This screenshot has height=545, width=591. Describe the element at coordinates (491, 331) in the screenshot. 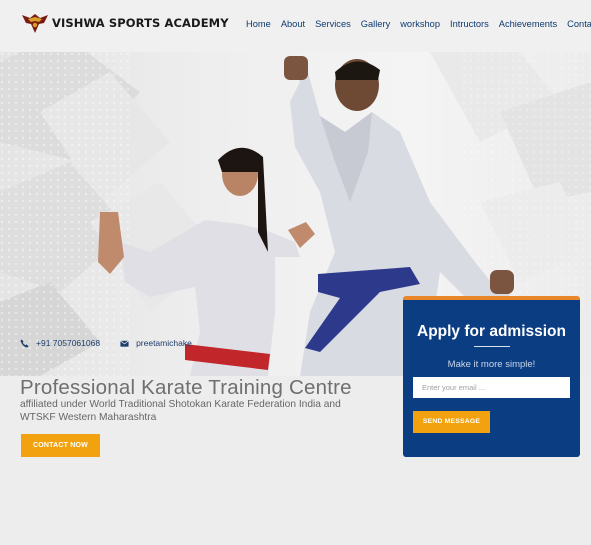

I see `admission-title: Apply for admission` at that location.